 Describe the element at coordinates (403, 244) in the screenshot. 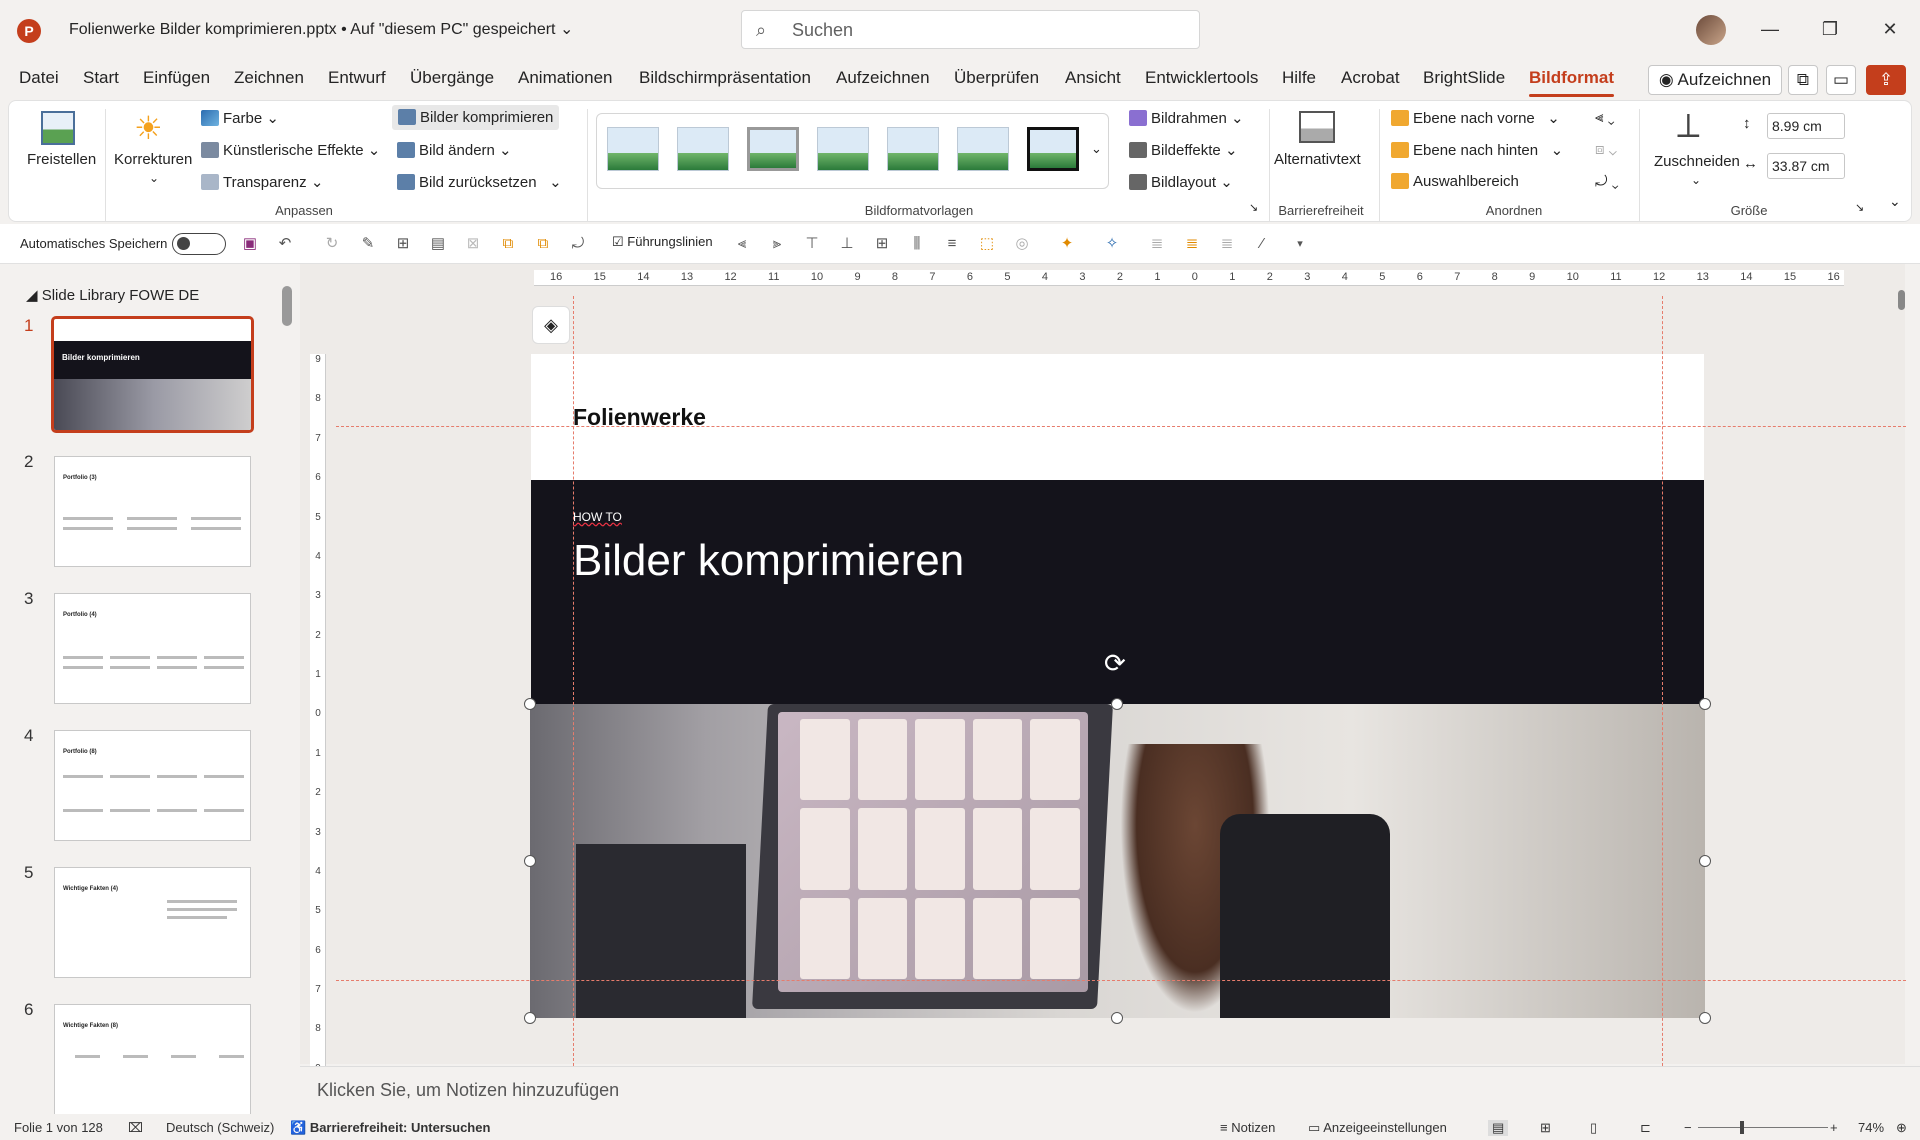

I see `toolbar-icon: ⊞` at that location.